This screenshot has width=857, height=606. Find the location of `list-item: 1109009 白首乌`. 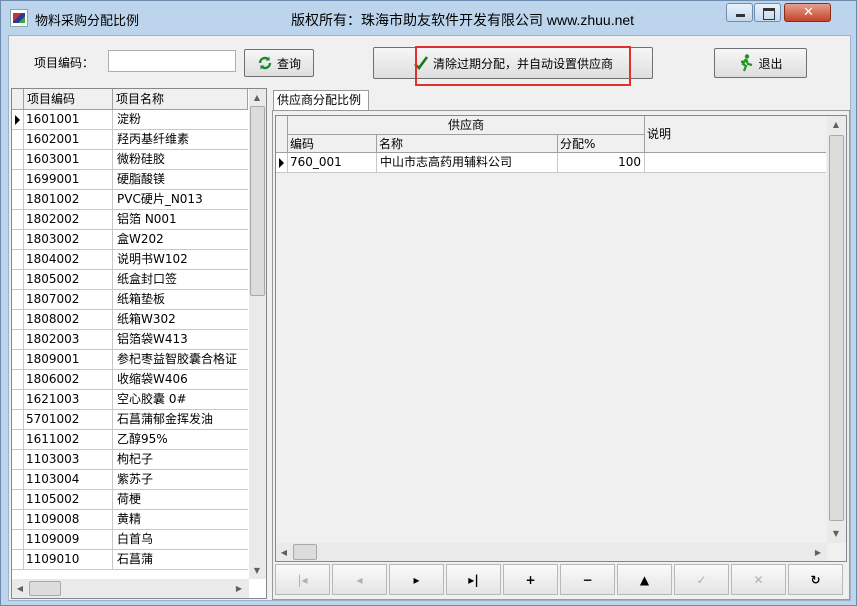

list-item: 1109009 白首乌 is located at coordinates (130, 540).